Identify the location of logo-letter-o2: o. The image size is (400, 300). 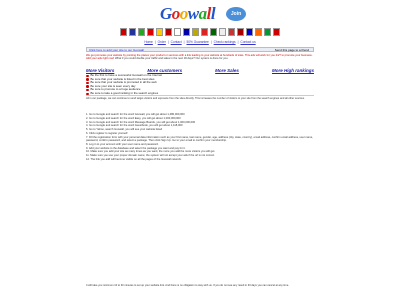
(184, 13).